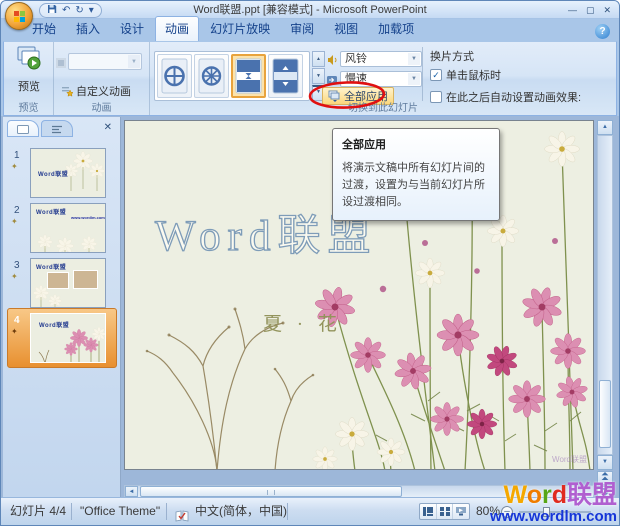 The image size is (620, 526). I want to click on slide-sorter-button, so click(445, 511).